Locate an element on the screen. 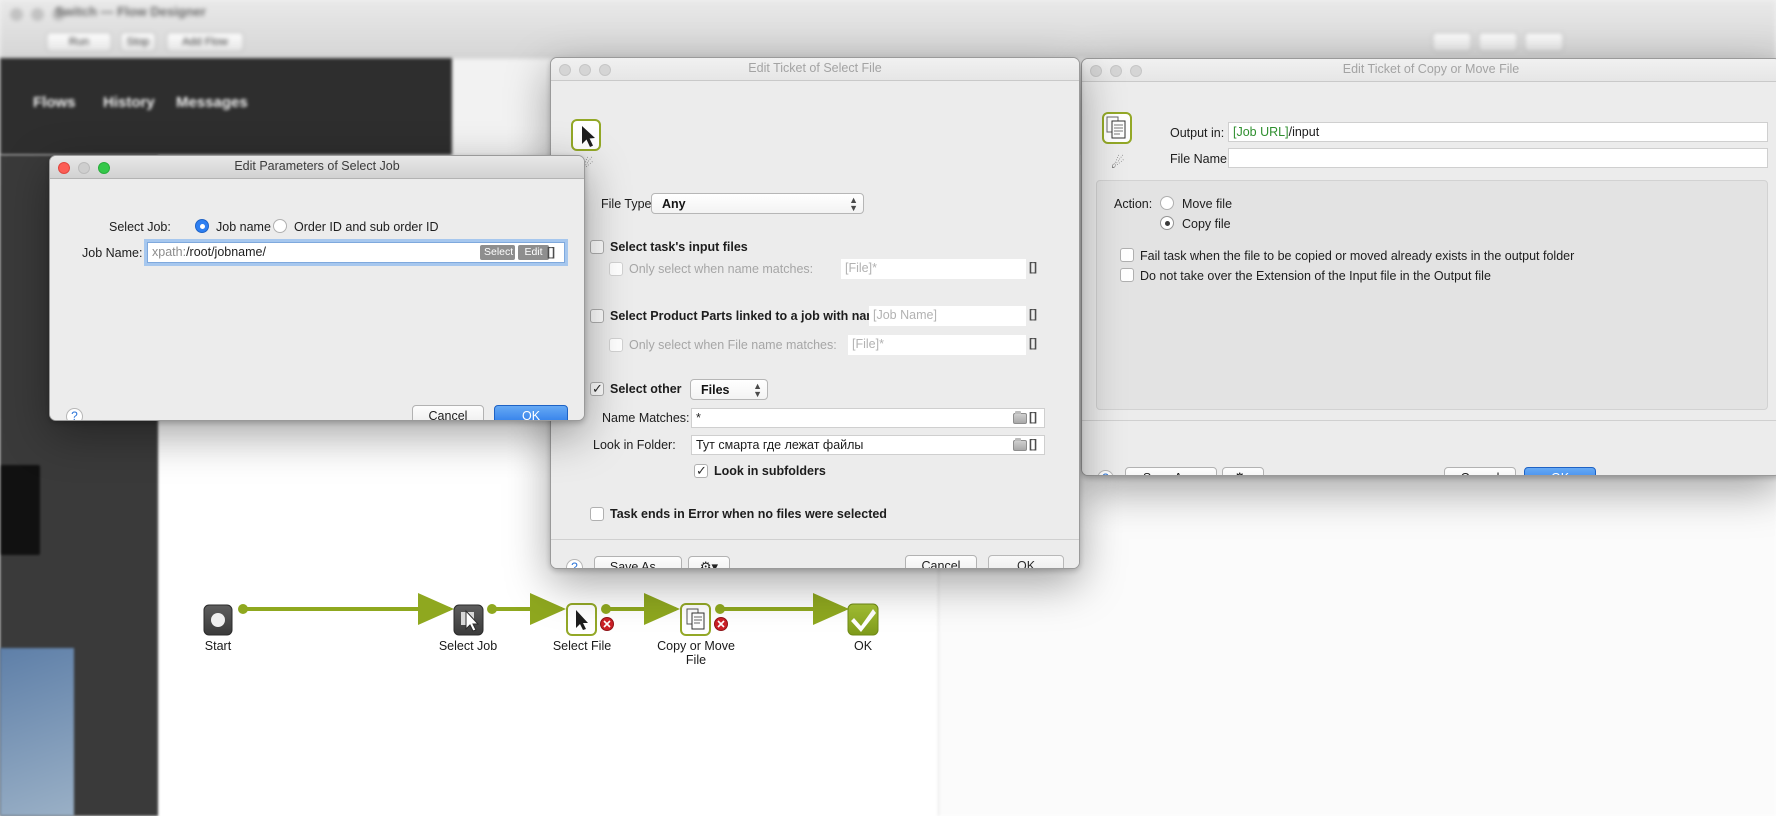 The width and height of the screenshot is (1776, 816). radio-copy-file-label: Copy file is located at coordinates (1206, 224).